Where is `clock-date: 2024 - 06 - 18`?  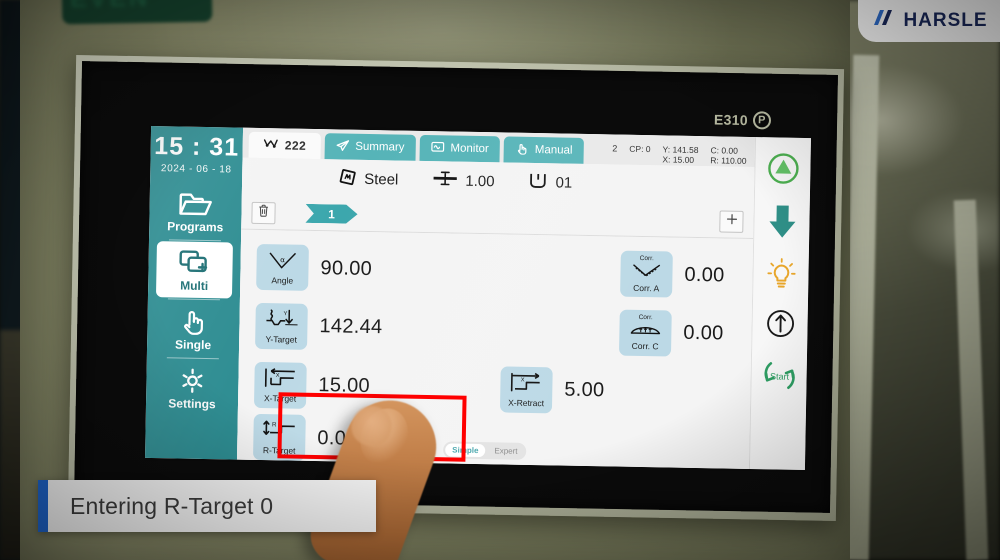
clock-date: 2024 - 06 - 18 is located at coordinates (196, 169).